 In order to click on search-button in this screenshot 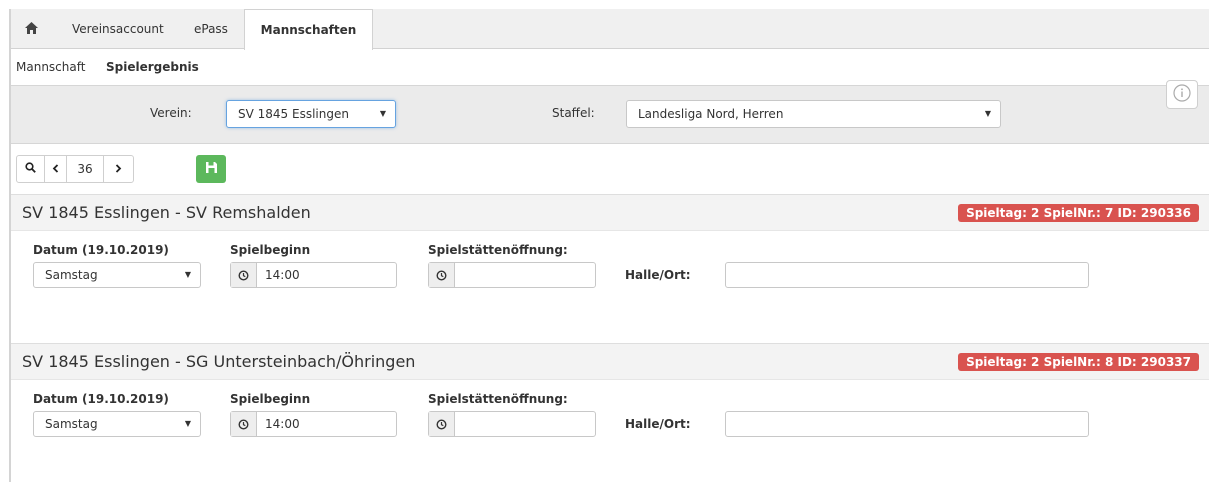, I will do `click(31, 169)`.